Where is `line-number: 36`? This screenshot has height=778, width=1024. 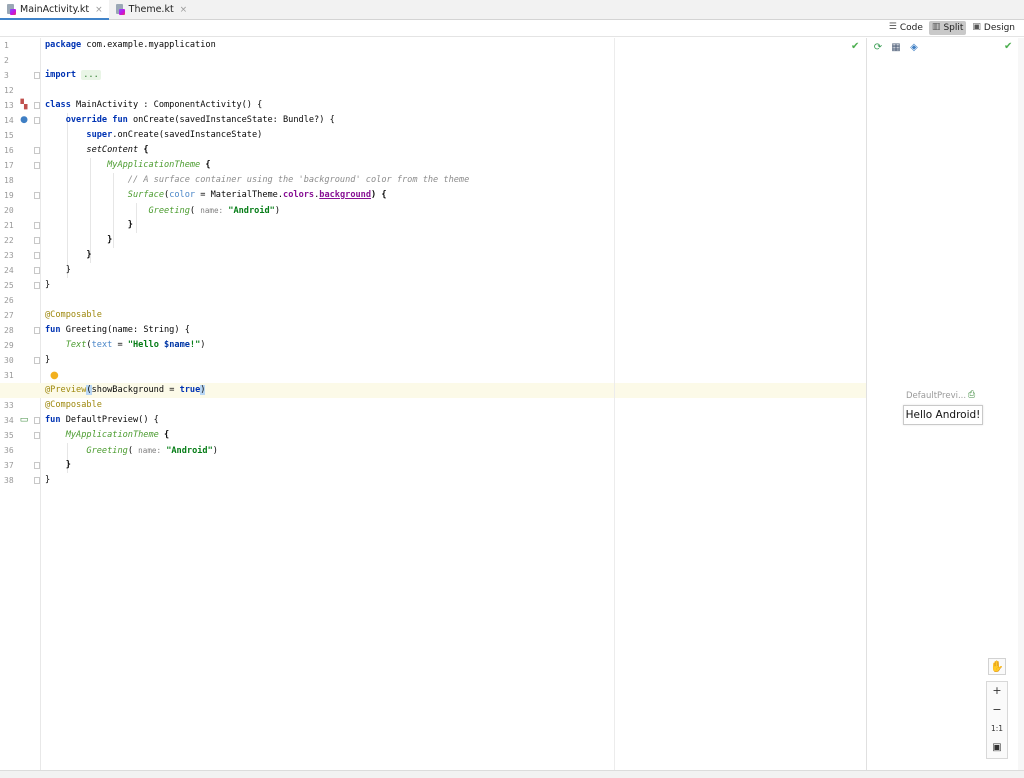 line-number: 36 is located at coordinates (9, 450).